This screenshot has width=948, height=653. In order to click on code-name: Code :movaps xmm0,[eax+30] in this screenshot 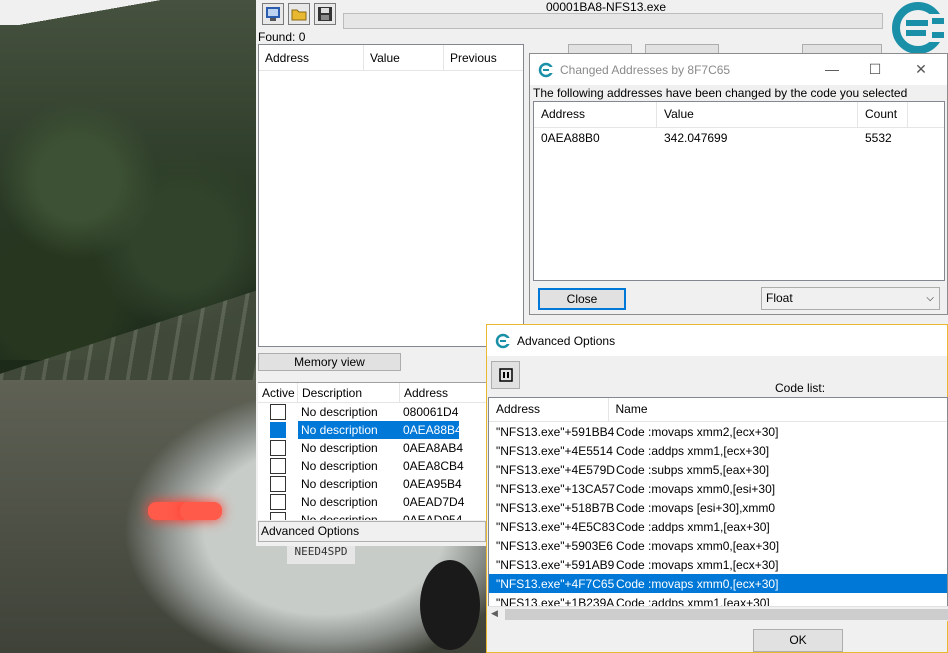, I will do `click(698, 545)`.